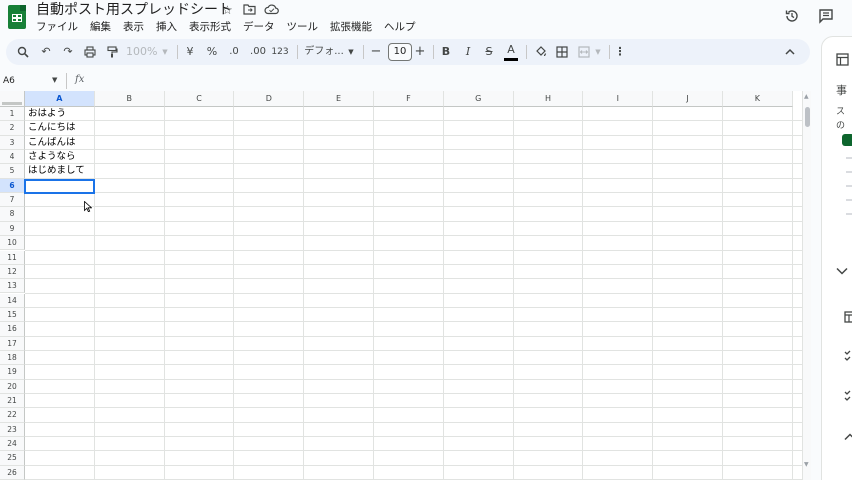  Describe the element at coordinates (618, 99) in the screenshot. I see `column-header-i: I` at that location.